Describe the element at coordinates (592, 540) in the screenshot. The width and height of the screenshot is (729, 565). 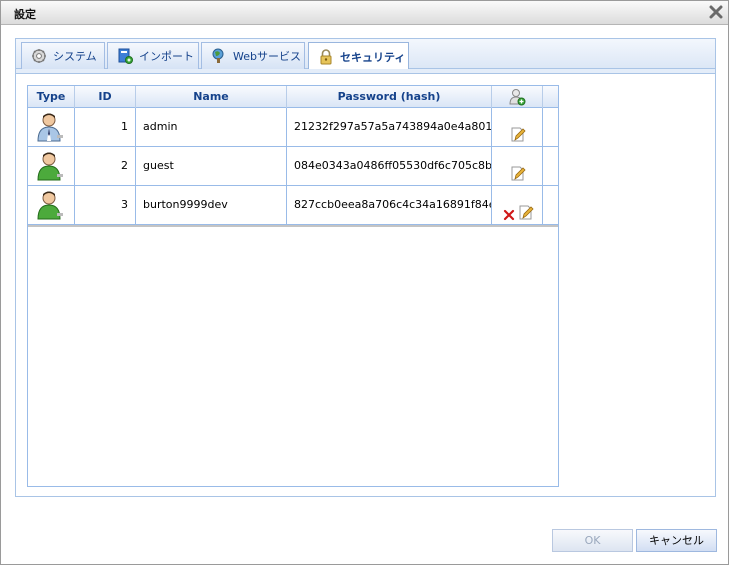
I see `ok-button: OK` at that location.